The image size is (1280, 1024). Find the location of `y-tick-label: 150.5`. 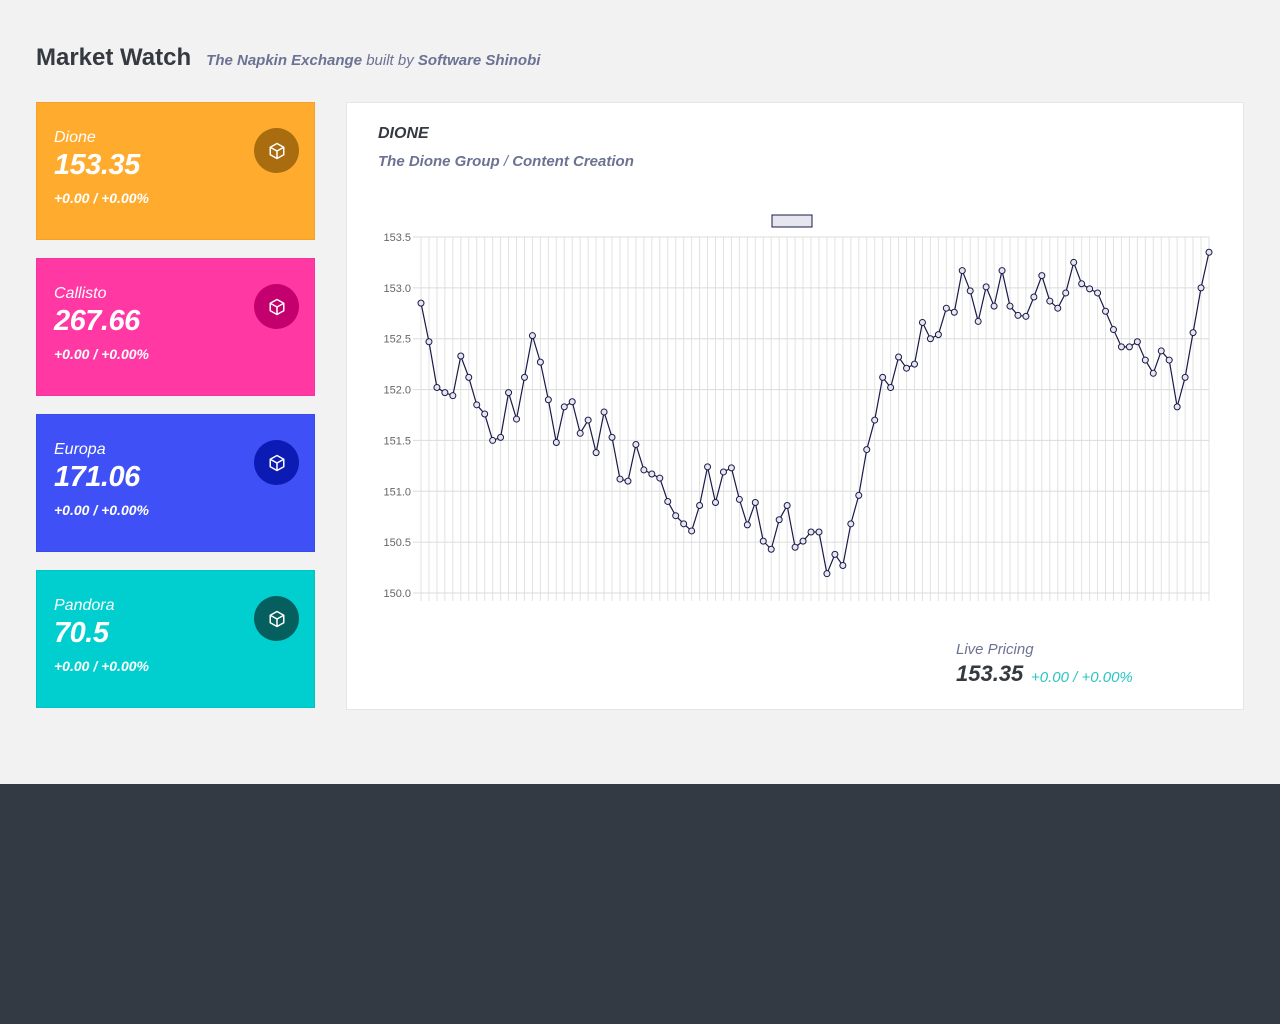

y-tick-label: 150.5 is located at coordinates (397, 543).